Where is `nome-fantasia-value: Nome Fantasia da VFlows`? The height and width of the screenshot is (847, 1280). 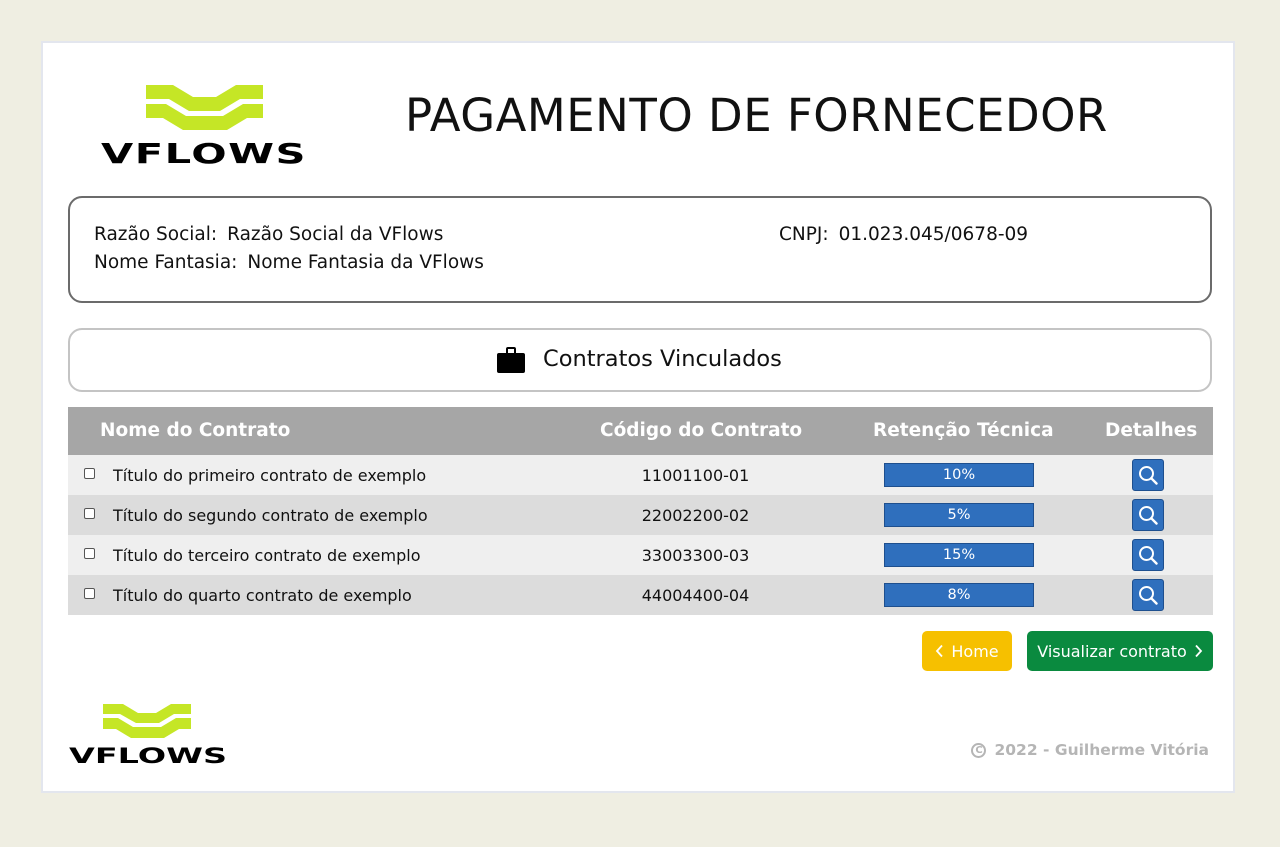 nome-fantasia-value: Nome Fantasia da VFlows is located at coordinates (365, 262).